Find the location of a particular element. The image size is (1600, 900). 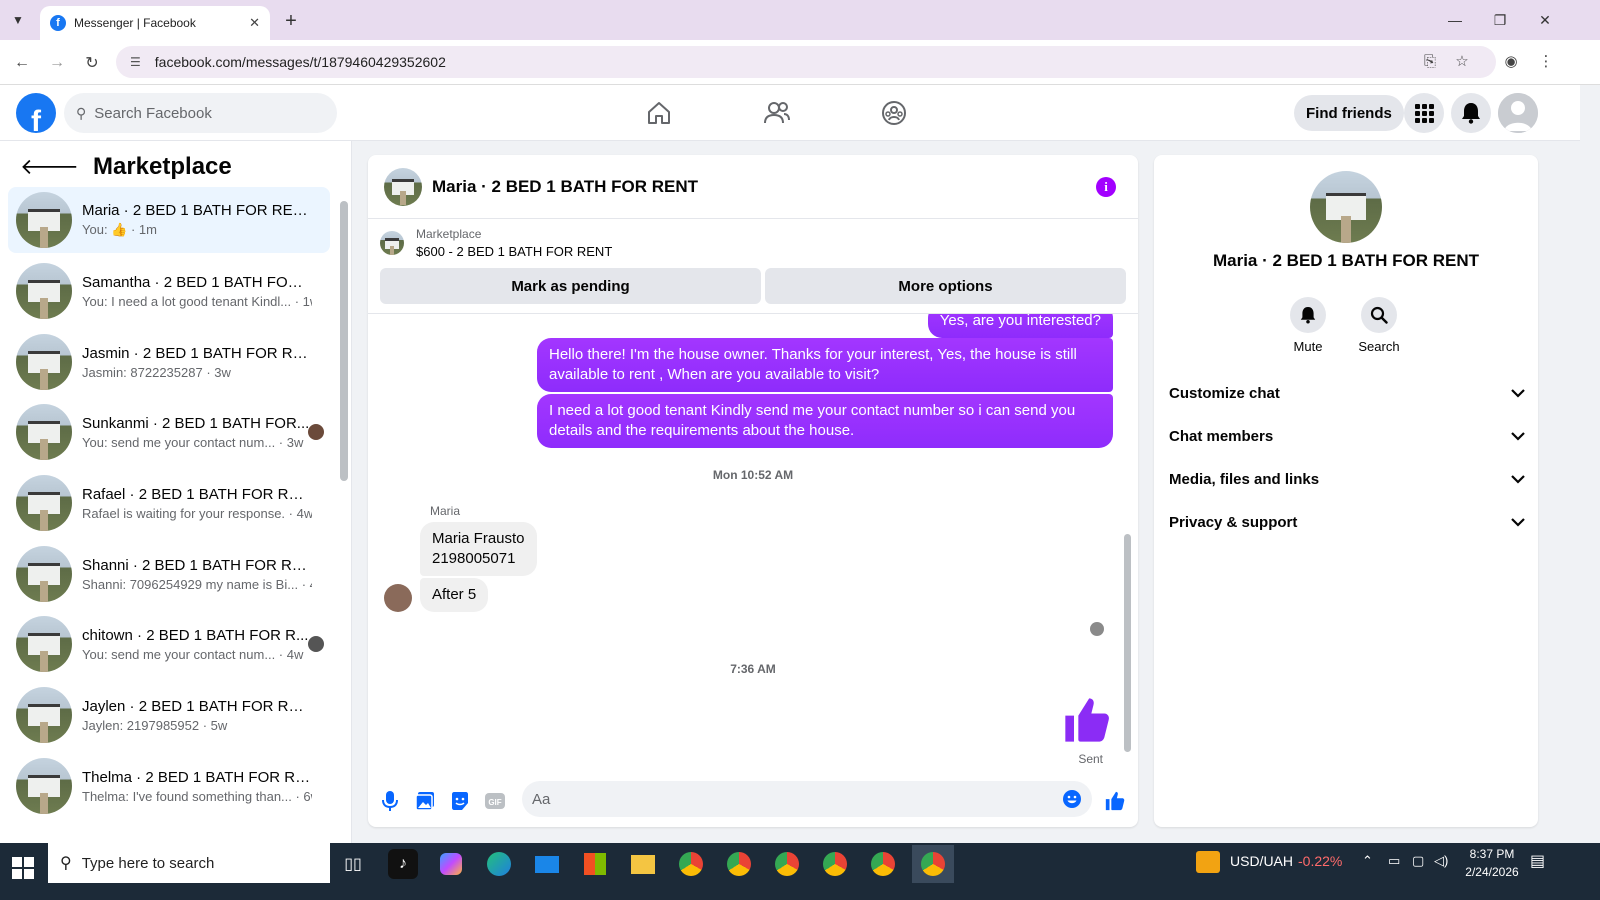

bookmark-star-icon: ☆ is located at coordinates (1462, 61).